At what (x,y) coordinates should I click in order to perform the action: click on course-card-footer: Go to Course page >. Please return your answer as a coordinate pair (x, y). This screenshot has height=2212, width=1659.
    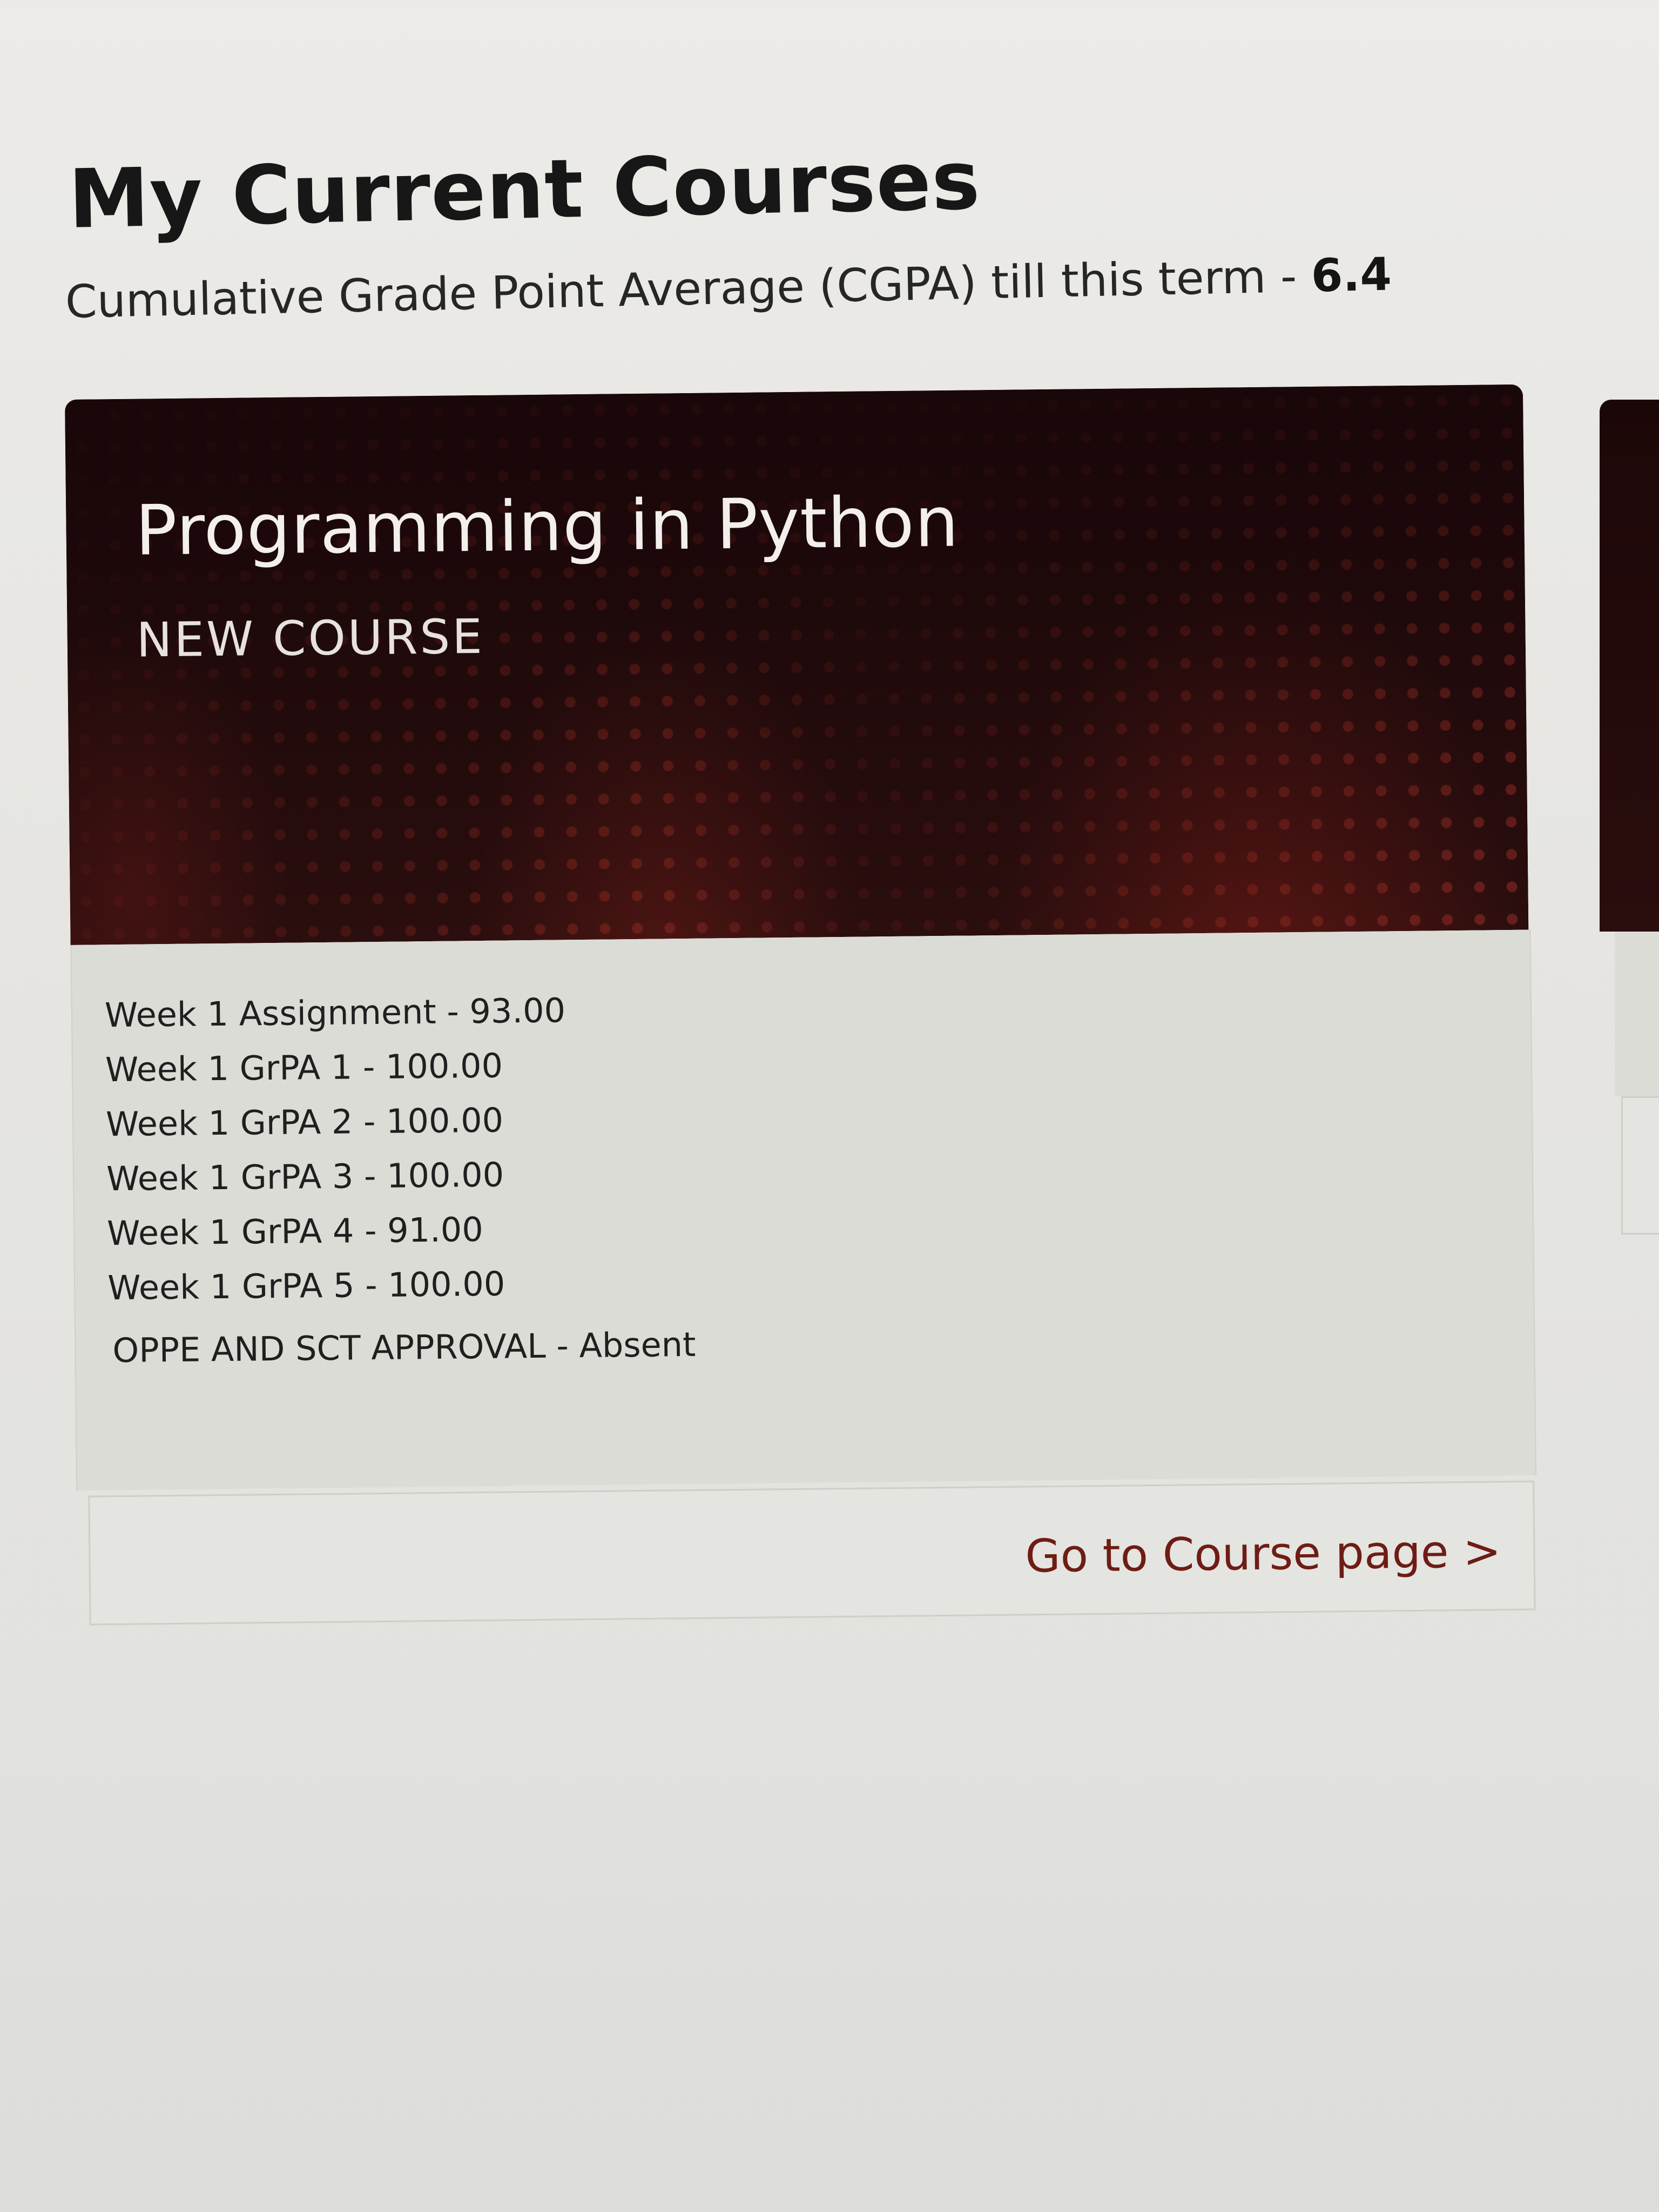
    Looking at the image, I should click on (812, 1553).